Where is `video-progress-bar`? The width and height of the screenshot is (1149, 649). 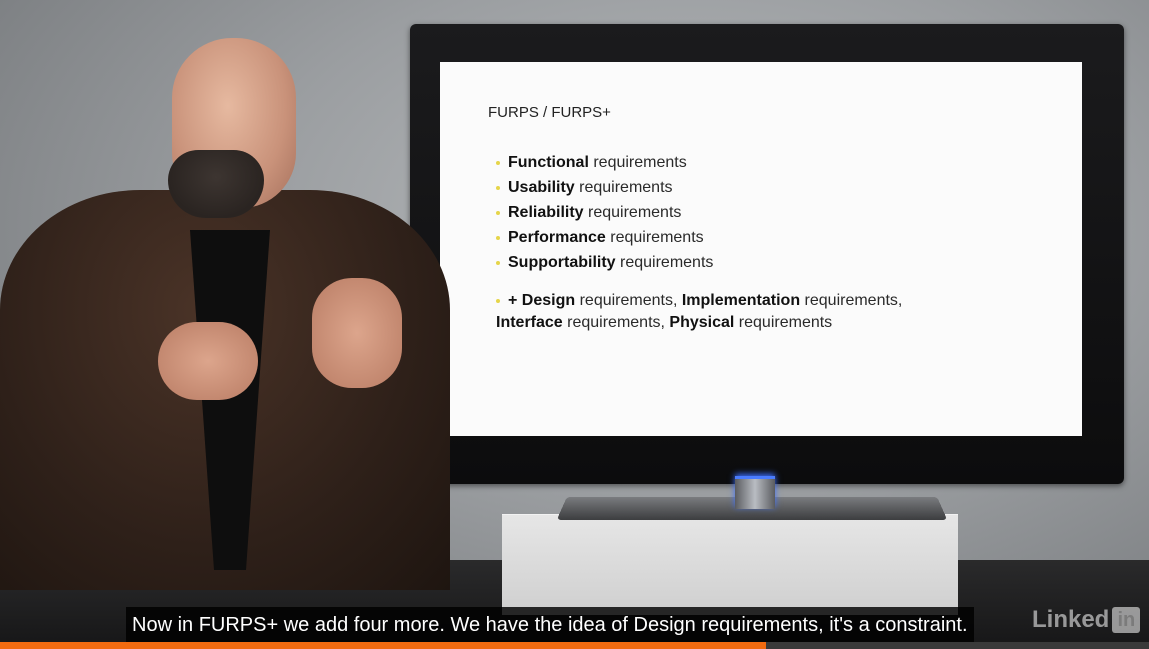 video-progress-bar is located at coordinates (574, 645).